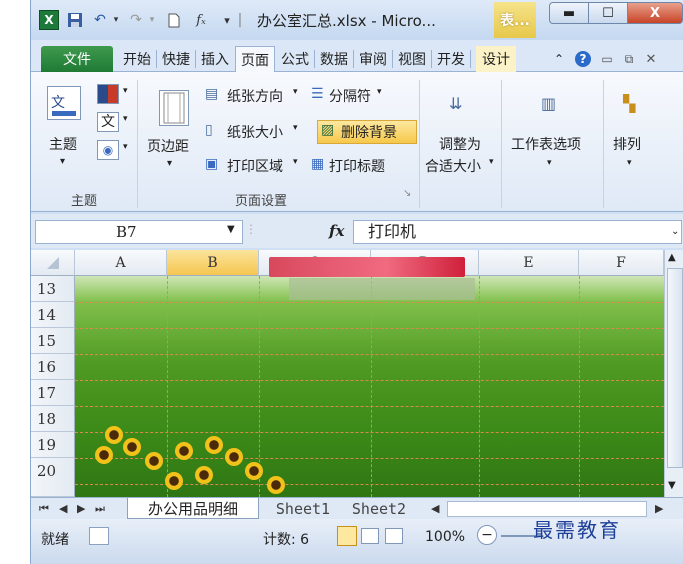  Describe the element at coordinates (651, 59) in the screenshot. I see `workbook-close-icon: ✕` at that location.